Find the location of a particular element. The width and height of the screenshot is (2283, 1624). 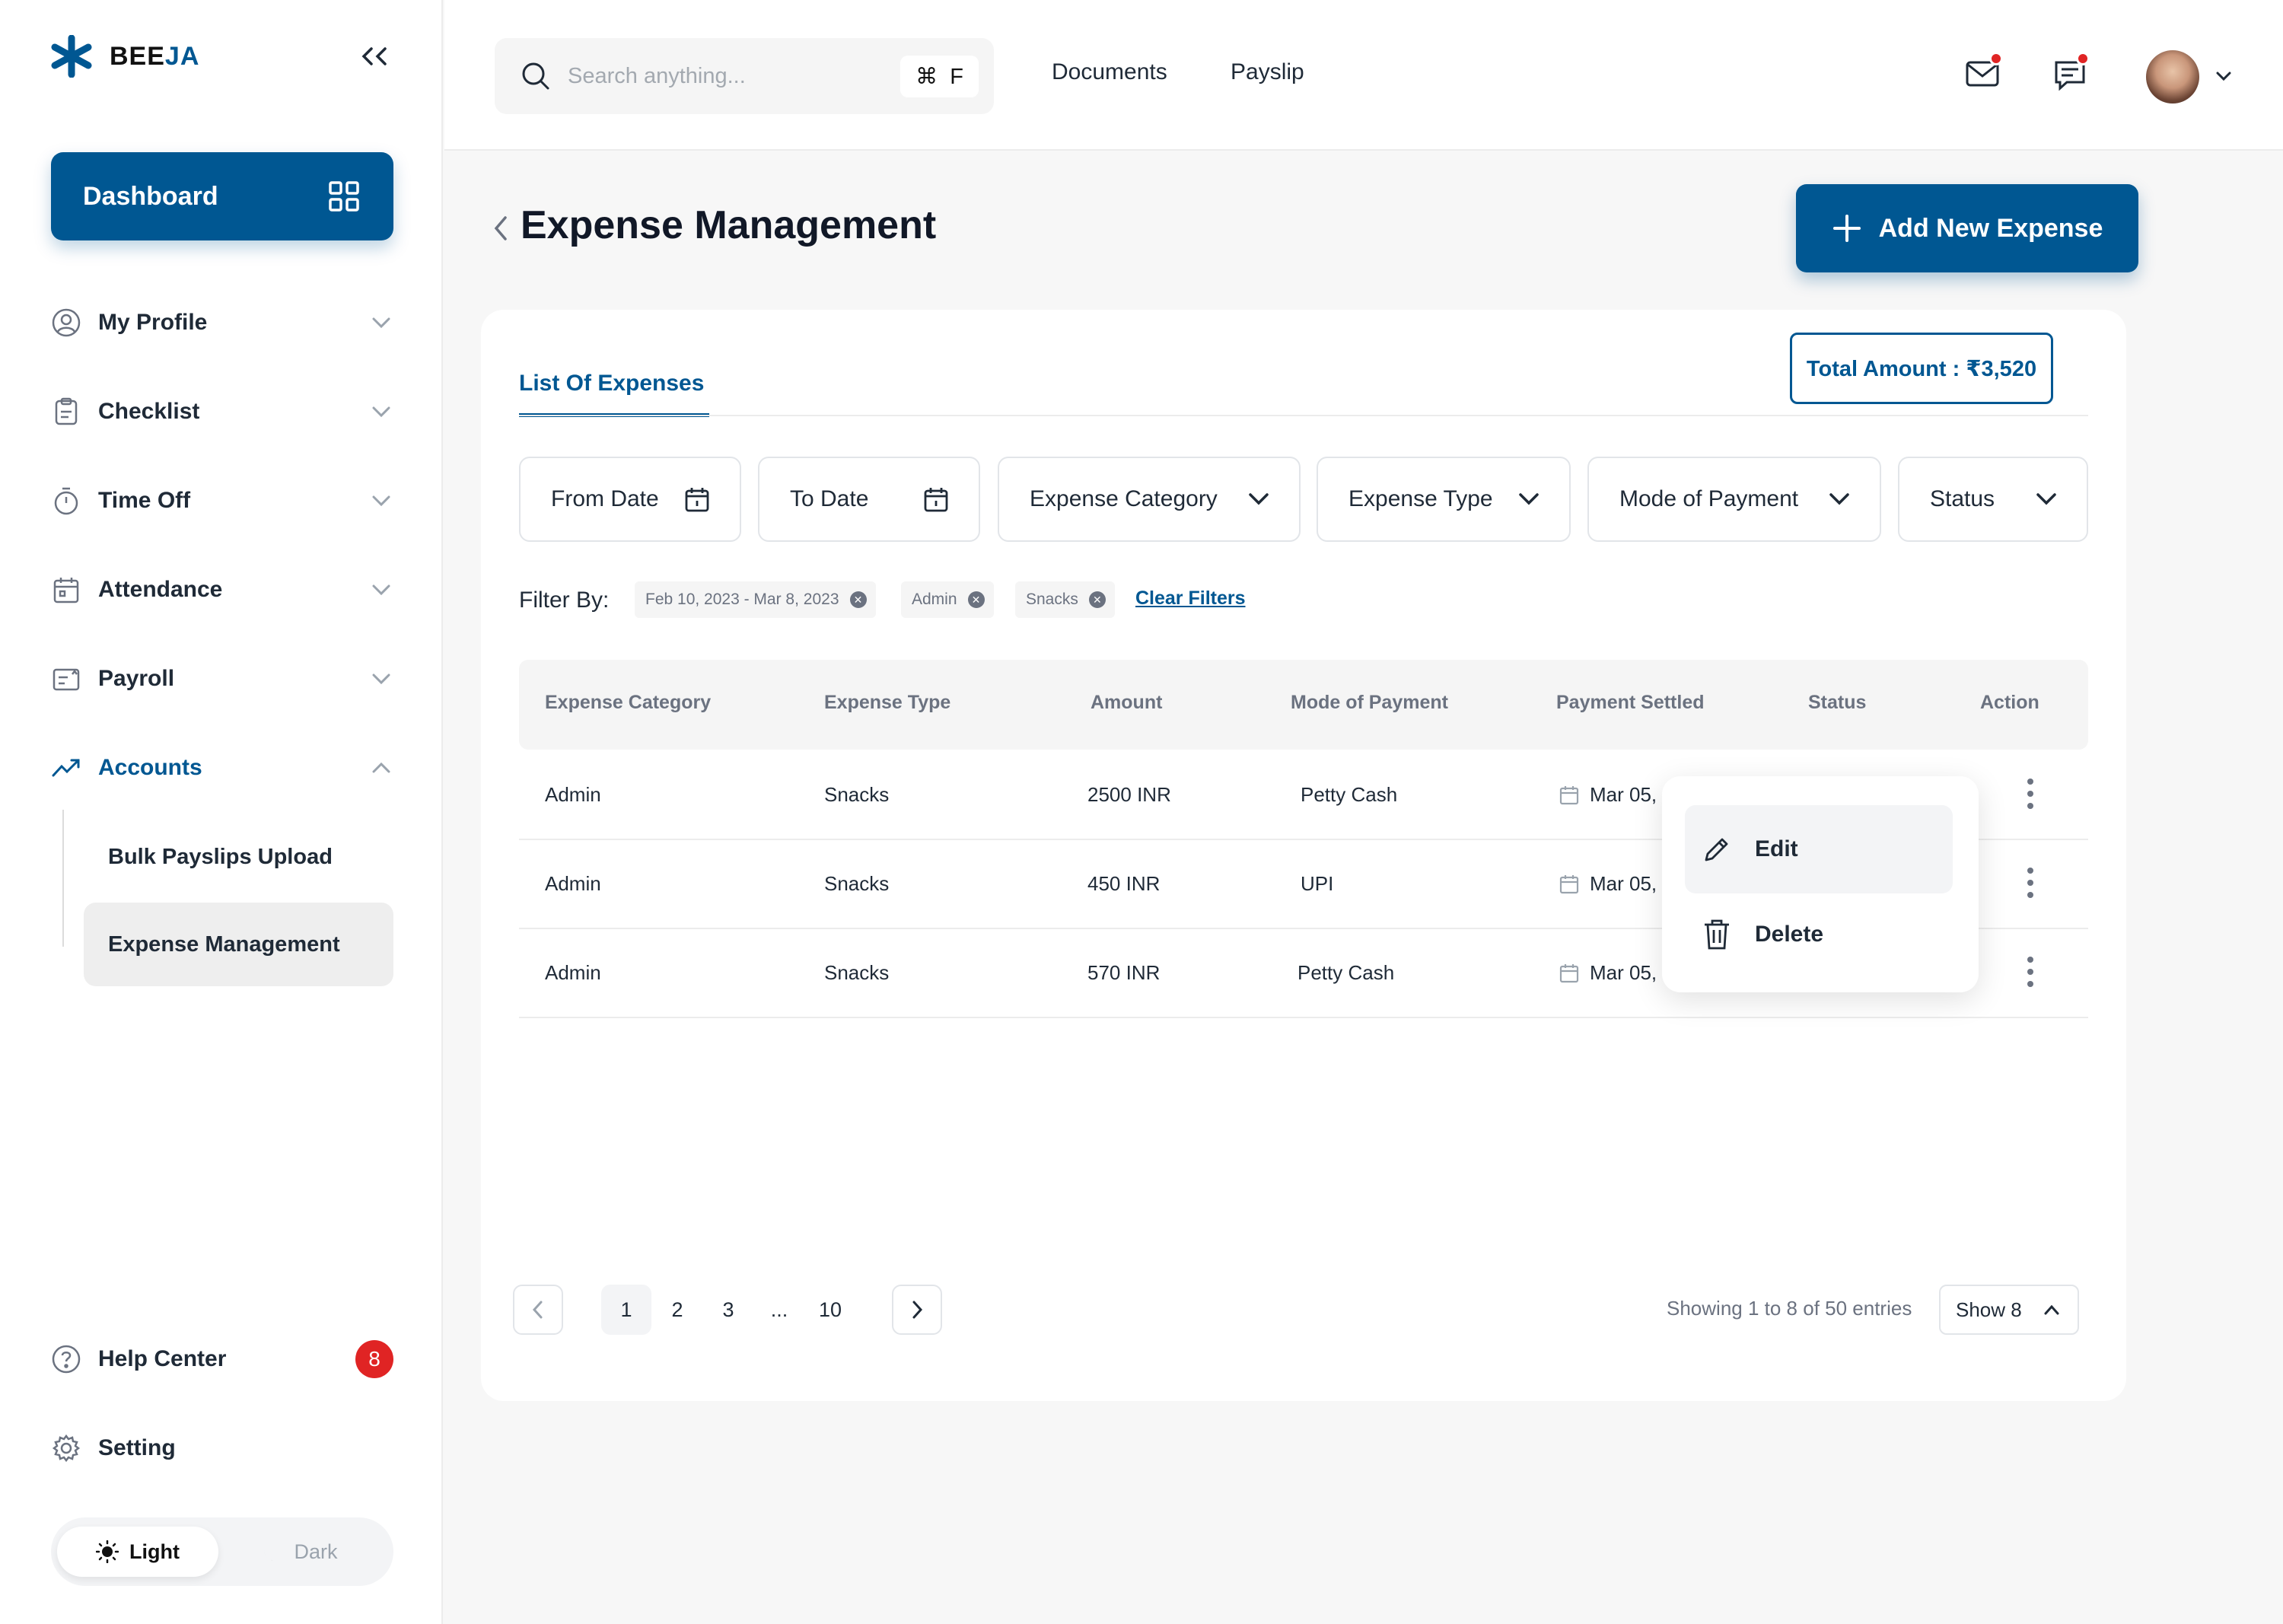

add-button-label: Add New Expense is located at coordinates (1991, 228).